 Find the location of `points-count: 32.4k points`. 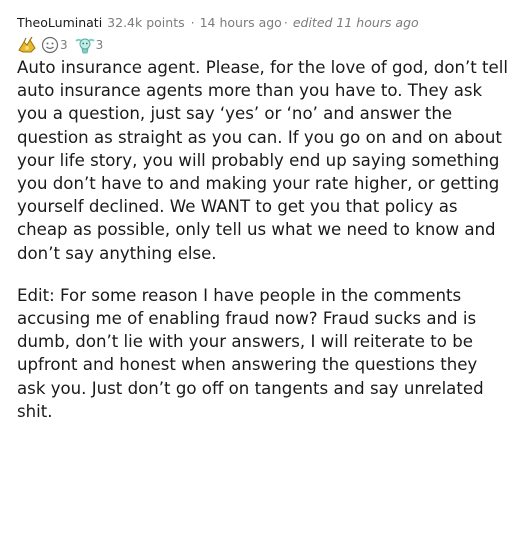

points-count: 32.4k points is located at coordinates (146, 22).